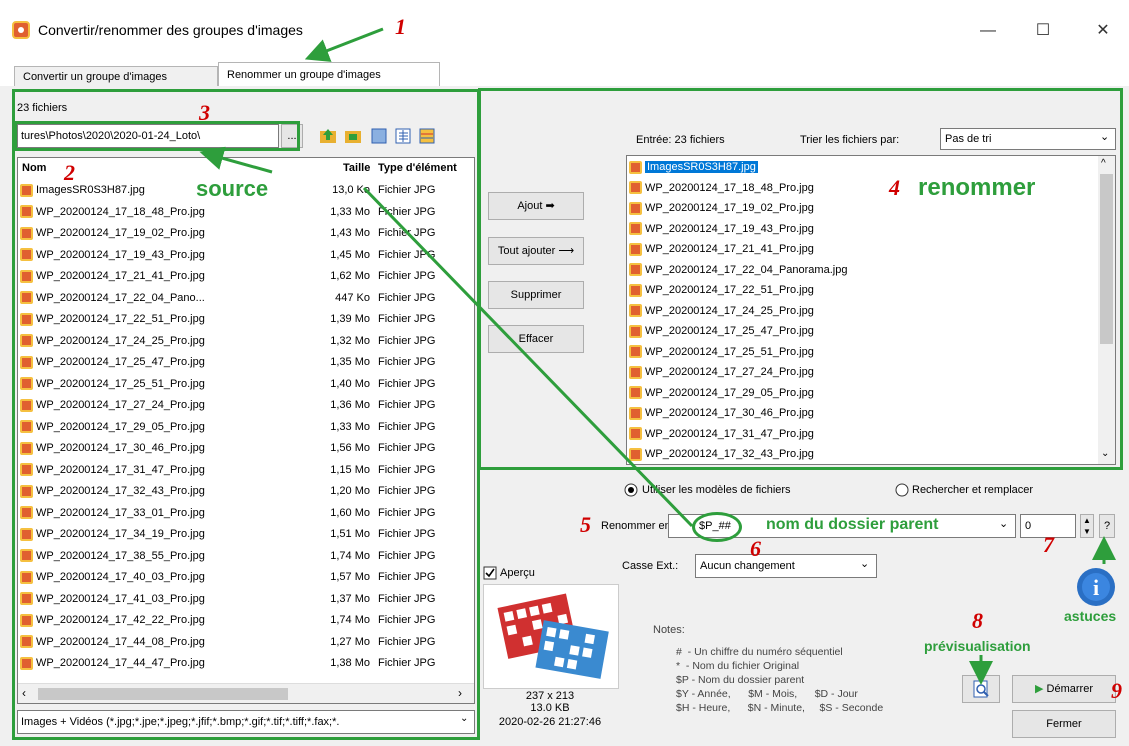 Image resolution: width=1129 pixels, height=746 pixels. What do you see at coordinates (232, 188) in the screenshot?
I see `annotation-source-label: source` at bounding box center [232, 188].